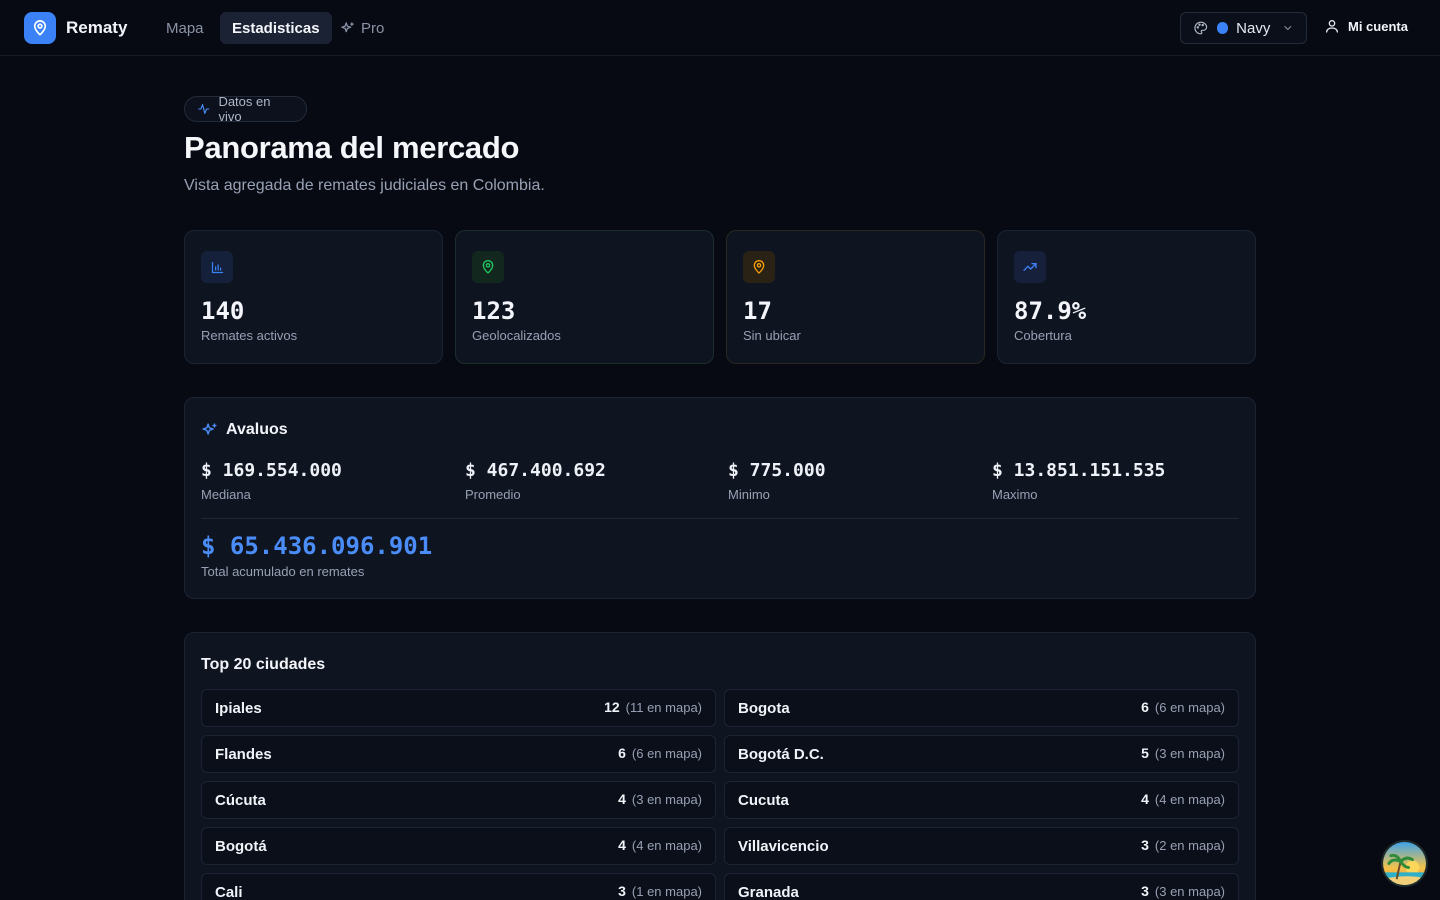 The image size is (1440, 900). What do you see at coordinates (458, 846) in the screenshot?
I see `city-row: Bogotá 4 (4 en mapa)` at bounding box center [458, 846].